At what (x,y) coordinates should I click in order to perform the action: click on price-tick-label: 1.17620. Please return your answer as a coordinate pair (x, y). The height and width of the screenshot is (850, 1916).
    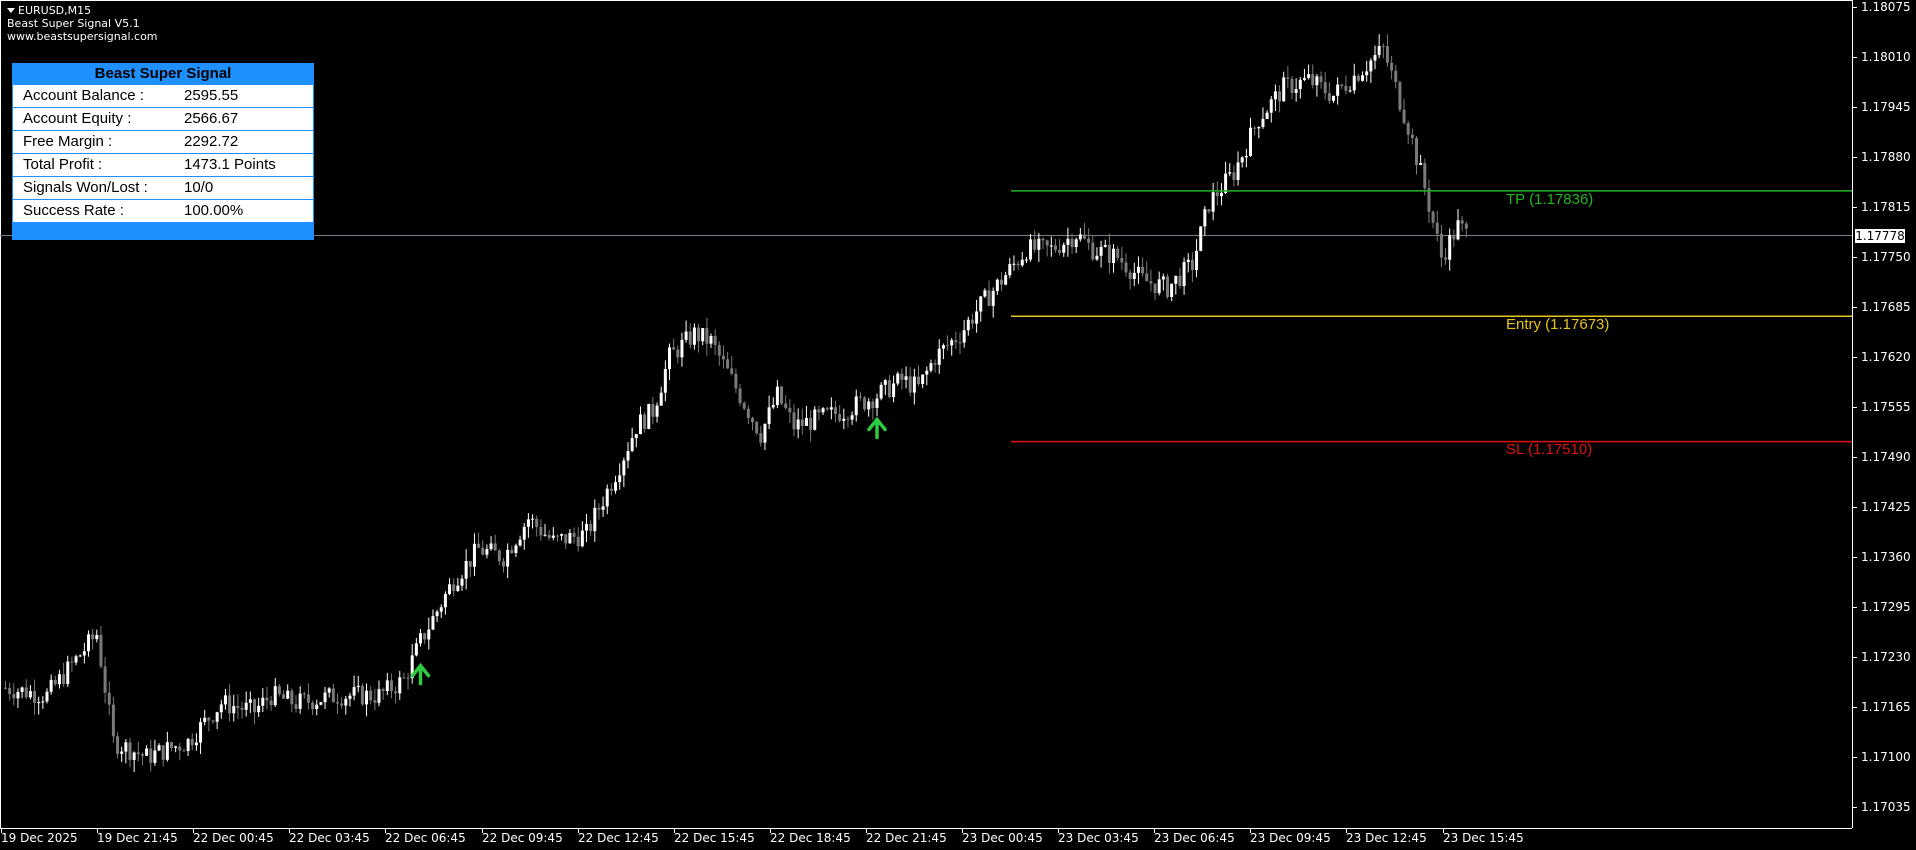
    Looking at the image, I should click on (1886, 357).